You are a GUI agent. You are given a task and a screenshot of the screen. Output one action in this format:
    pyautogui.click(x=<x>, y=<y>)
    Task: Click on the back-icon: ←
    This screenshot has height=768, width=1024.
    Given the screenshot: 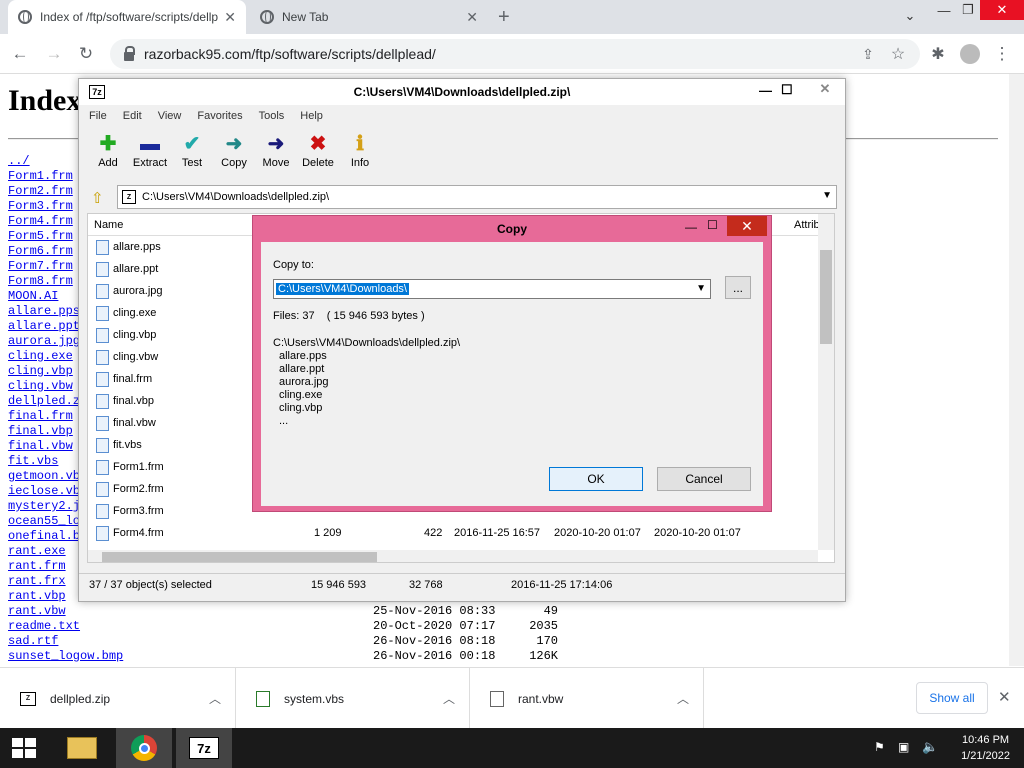 What is the action you would take?
    pyautogui.click(x=20, y=54)
    